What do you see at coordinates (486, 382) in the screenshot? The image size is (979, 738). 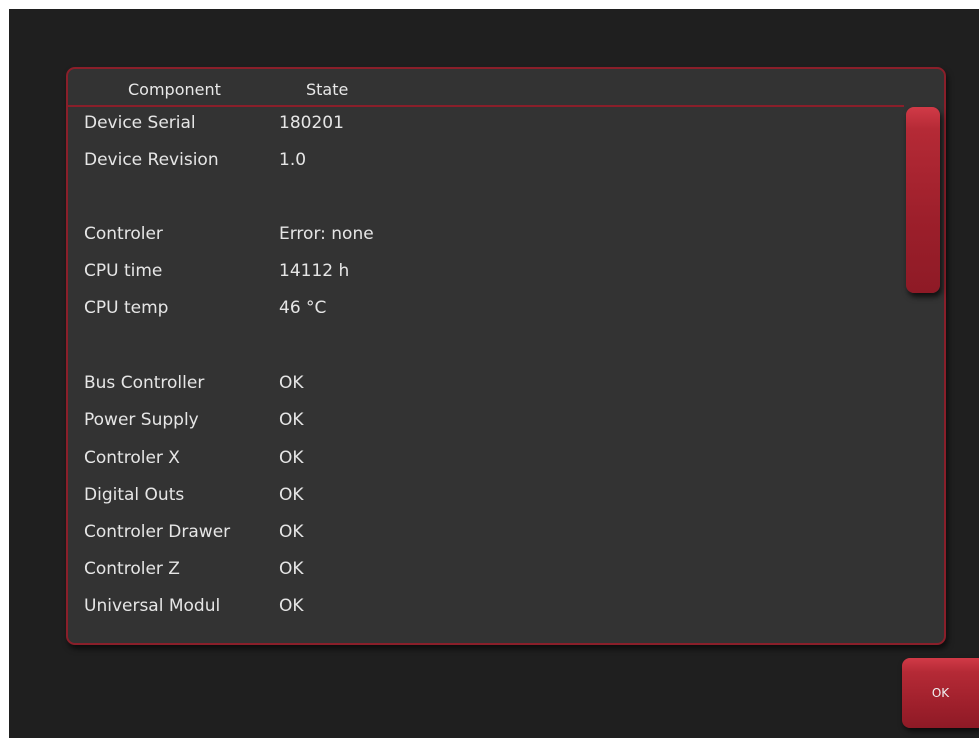 I see `table-row: Bus Controller OK` at bounding box center [486, 382].